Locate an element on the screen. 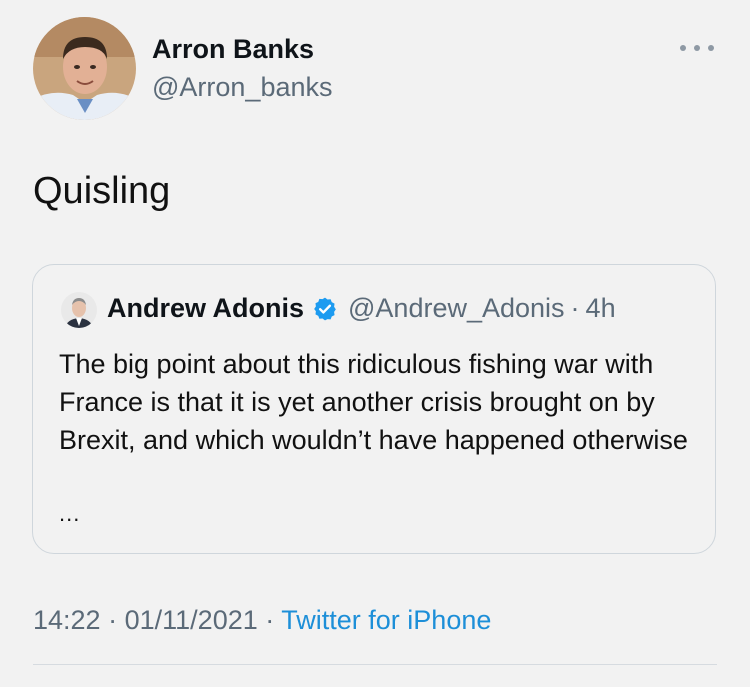  quoted-author-name: Andrew Adonis is located at coordinates (205, 308).